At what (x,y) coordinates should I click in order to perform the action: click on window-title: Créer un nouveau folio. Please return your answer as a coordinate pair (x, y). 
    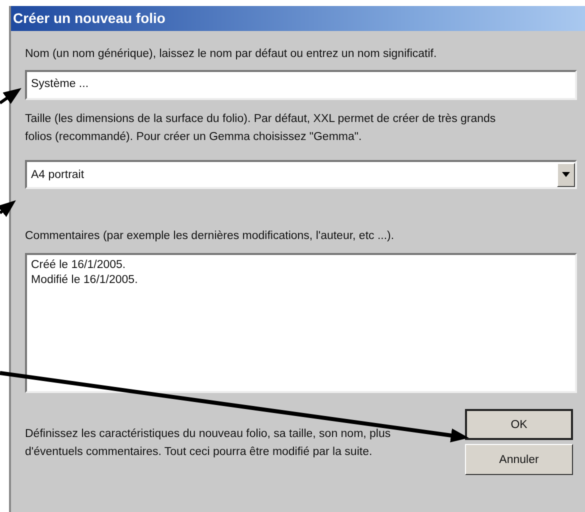
    Looking at the image, I should click on (298, 18).